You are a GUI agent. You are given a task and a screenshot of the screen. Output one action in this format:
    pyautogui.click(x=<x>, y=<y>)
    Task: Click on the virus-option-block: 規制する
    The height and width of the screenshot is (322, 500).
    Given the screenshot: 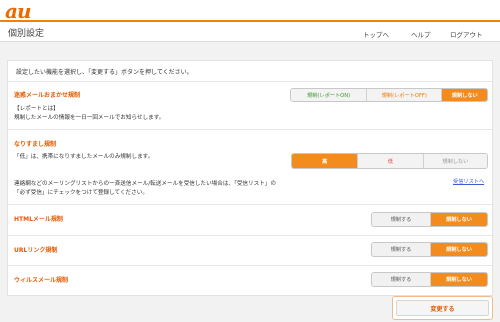 What is the action you would take?
    pyautogui.click(x=401, y=279)
    